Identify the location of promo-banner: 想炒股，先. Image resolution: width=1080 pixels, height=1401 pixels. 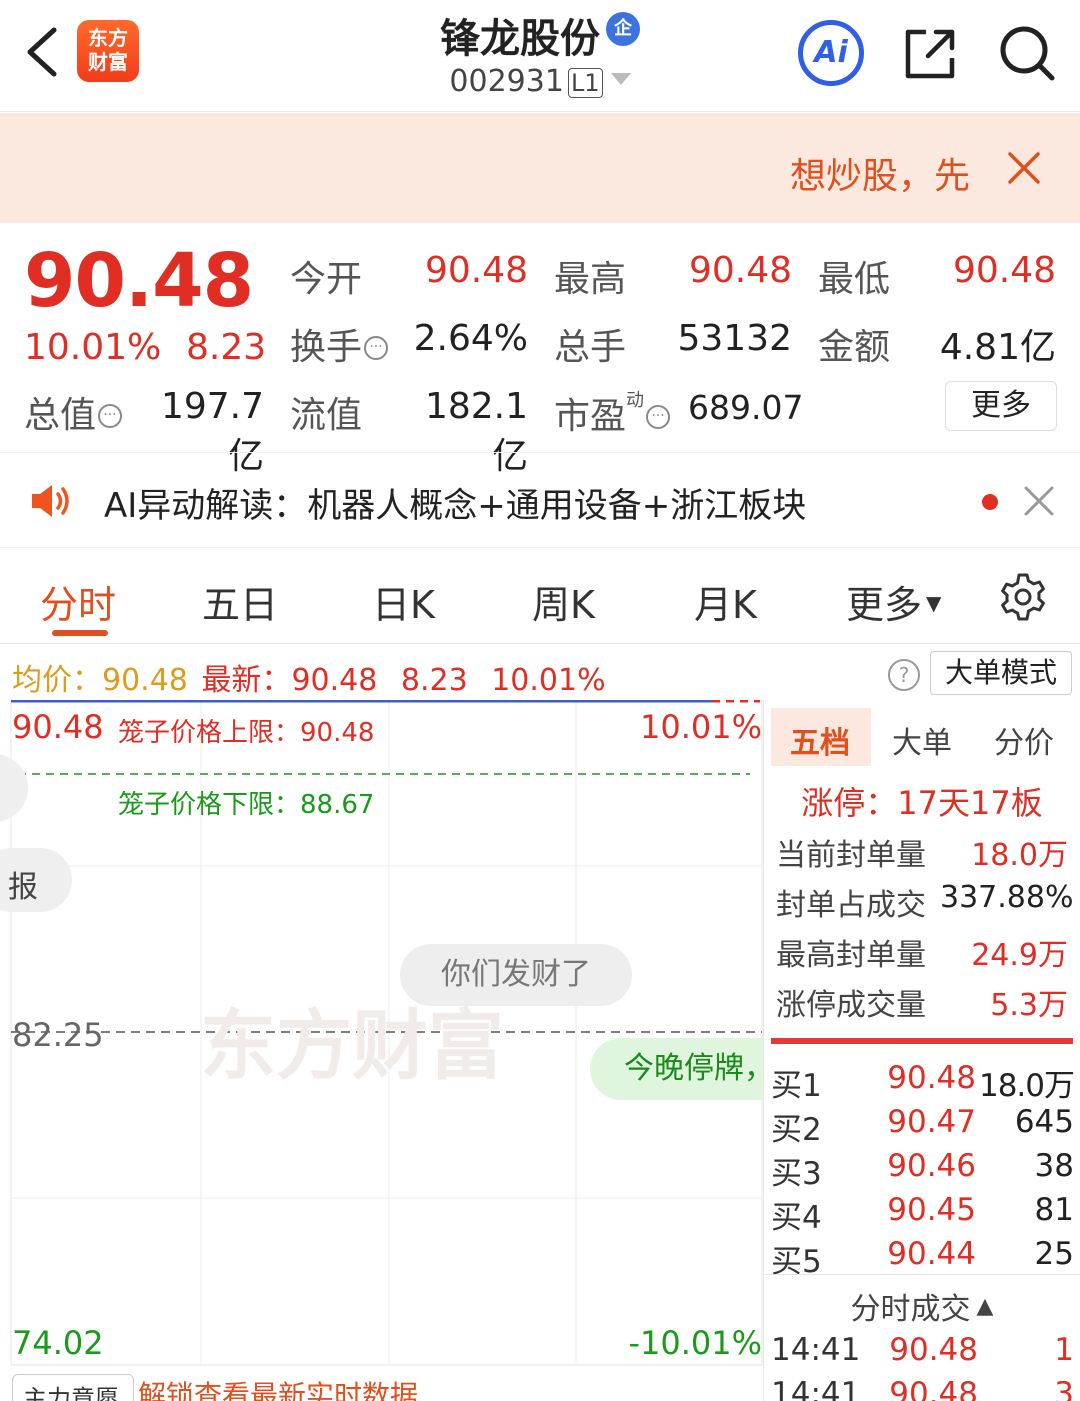
(540, 168).